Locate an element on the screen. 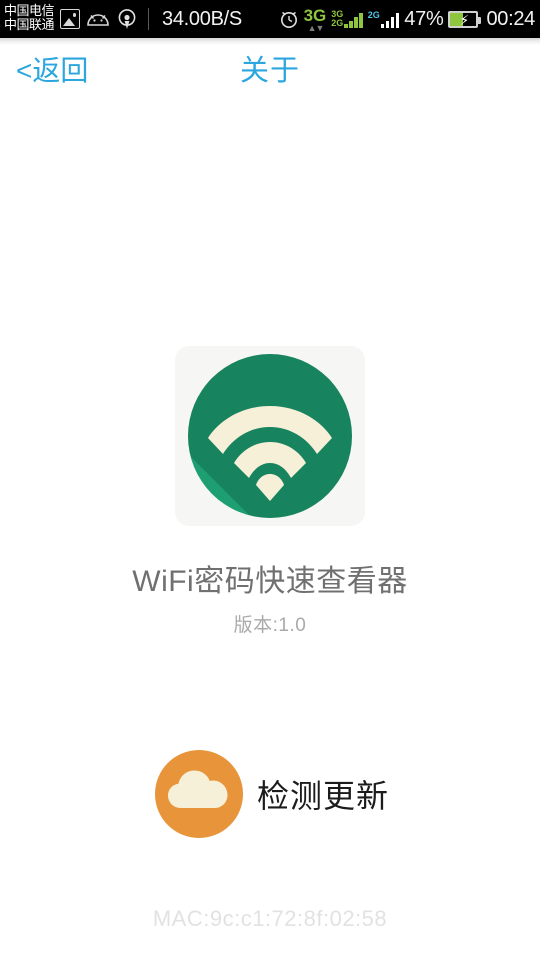 Image resolution: width=540 pixels, height=960 pixels. gps-icon is located at coordinates (127, 19).